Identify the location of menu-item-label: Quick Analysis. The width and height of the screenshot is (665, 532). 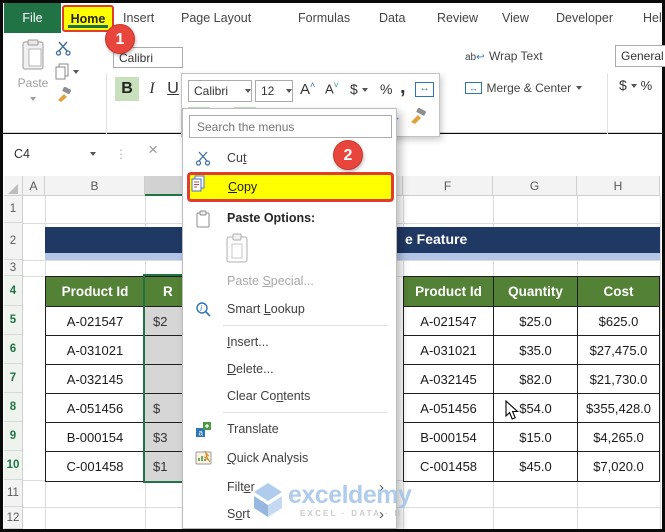
(268, 458).